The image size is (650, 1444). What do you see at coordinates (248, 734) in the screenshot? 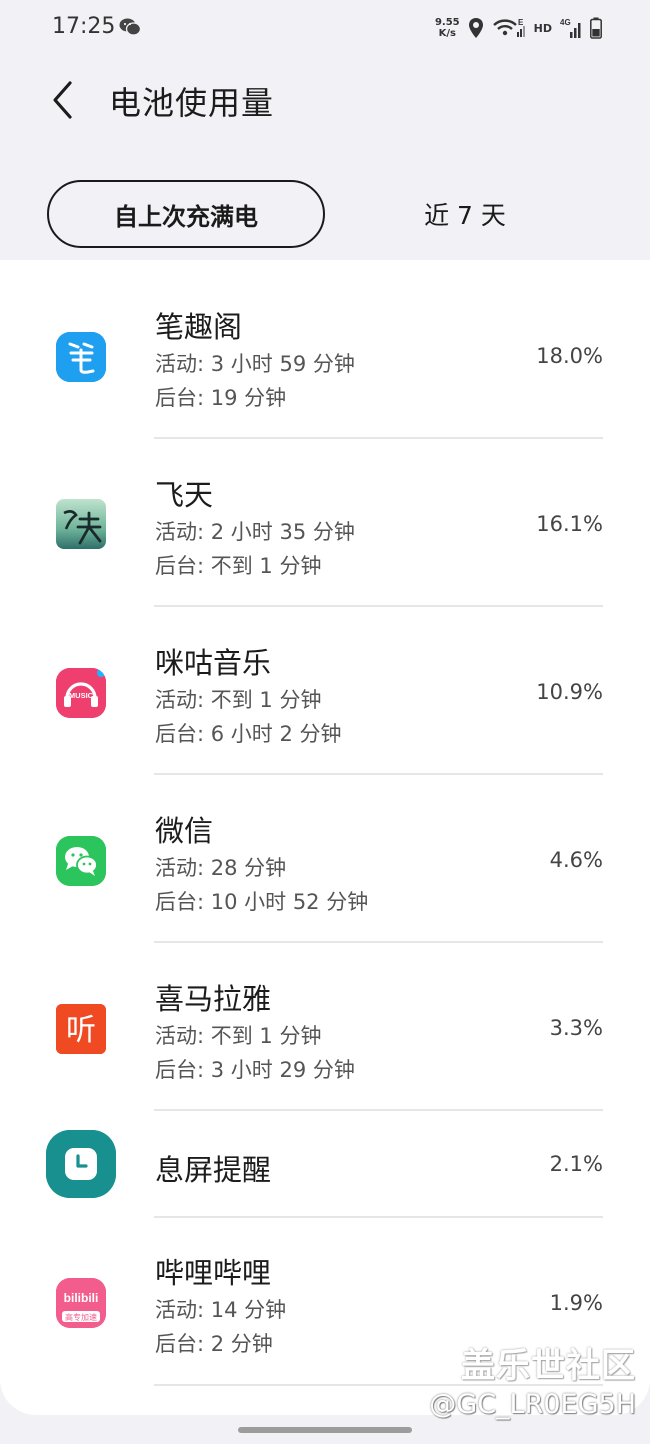
I see `app-background-time: 后台: 6 小时 2 分钟` at bounding box center [248, 734].